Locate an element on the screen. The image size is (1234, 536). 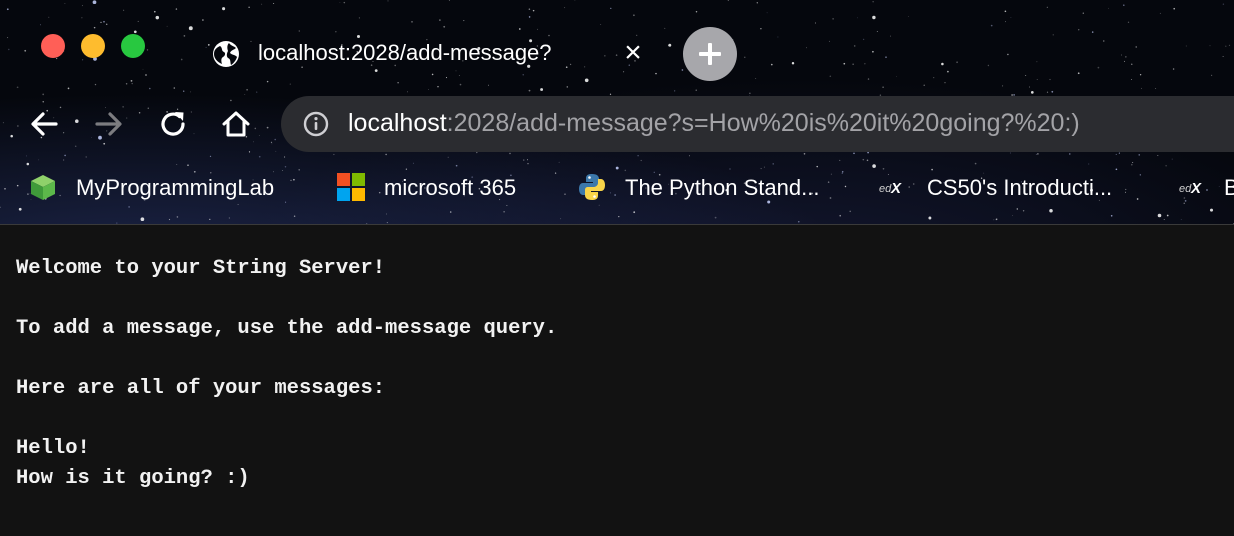
message-line: Hello! is located at coordinates (53, 448).